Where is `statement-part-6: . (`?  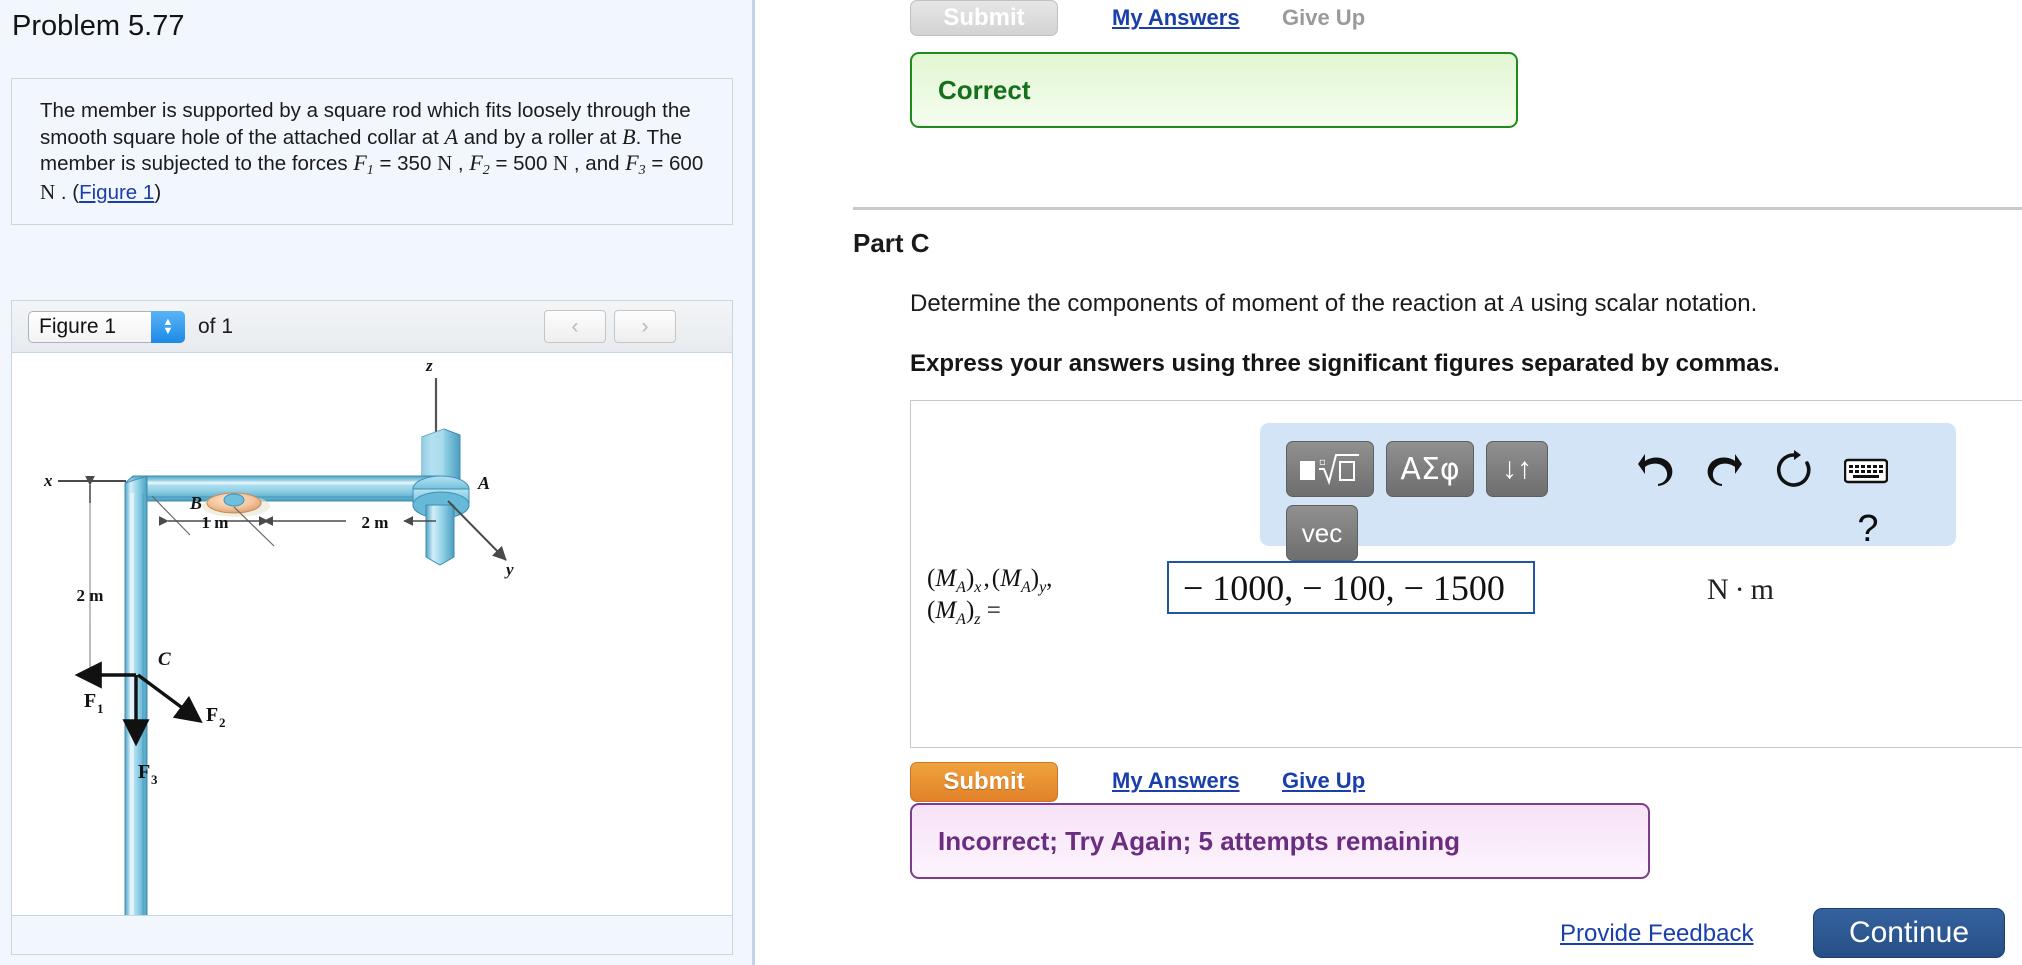 statement-part-6: . ( is located at coordinates (67, 192).